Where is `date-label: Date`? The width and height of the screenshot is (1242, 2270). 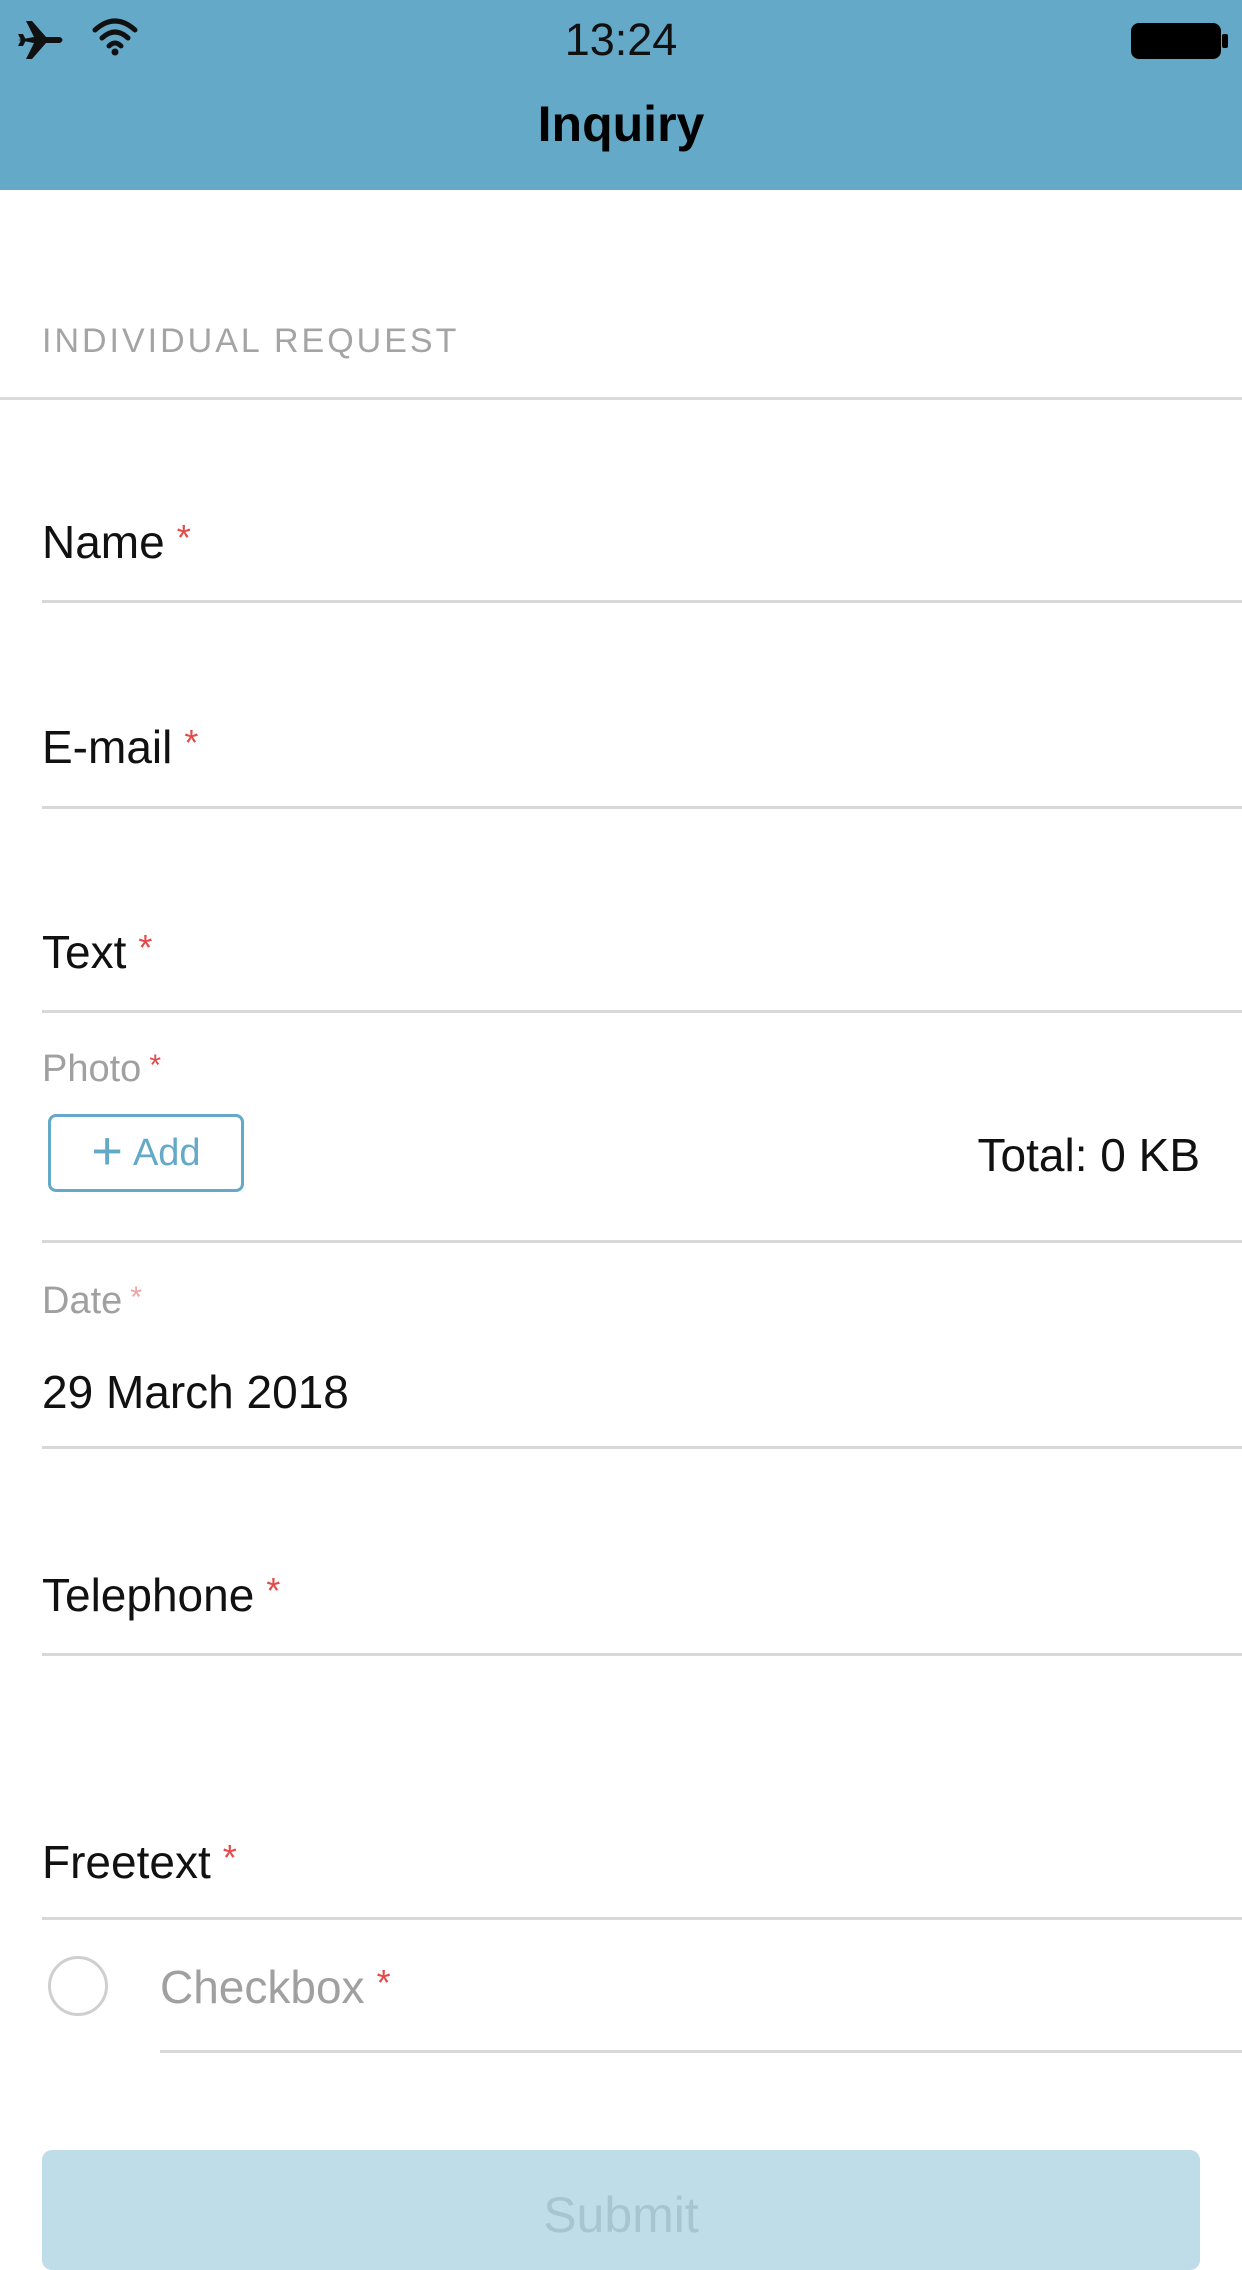 date-label: Date is located at coordinates (82, 1301).